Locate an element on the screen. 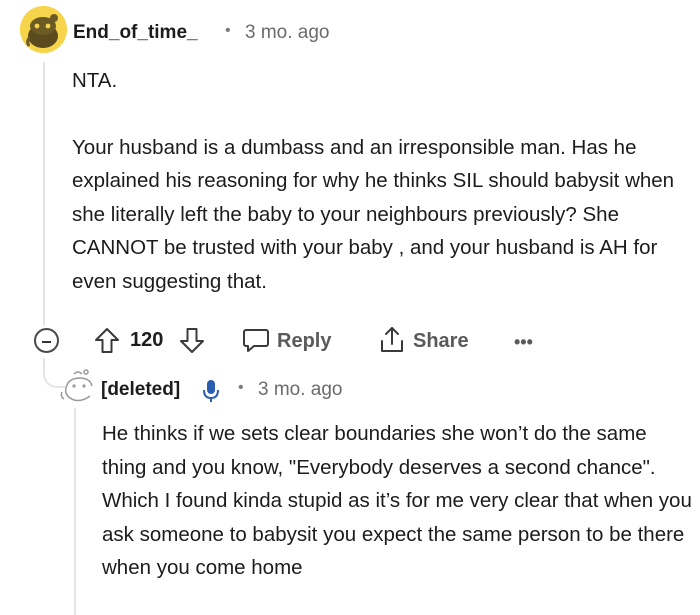 The height and width of the screenshot is (615, 700). avatar is located at coordinates (43, 29).